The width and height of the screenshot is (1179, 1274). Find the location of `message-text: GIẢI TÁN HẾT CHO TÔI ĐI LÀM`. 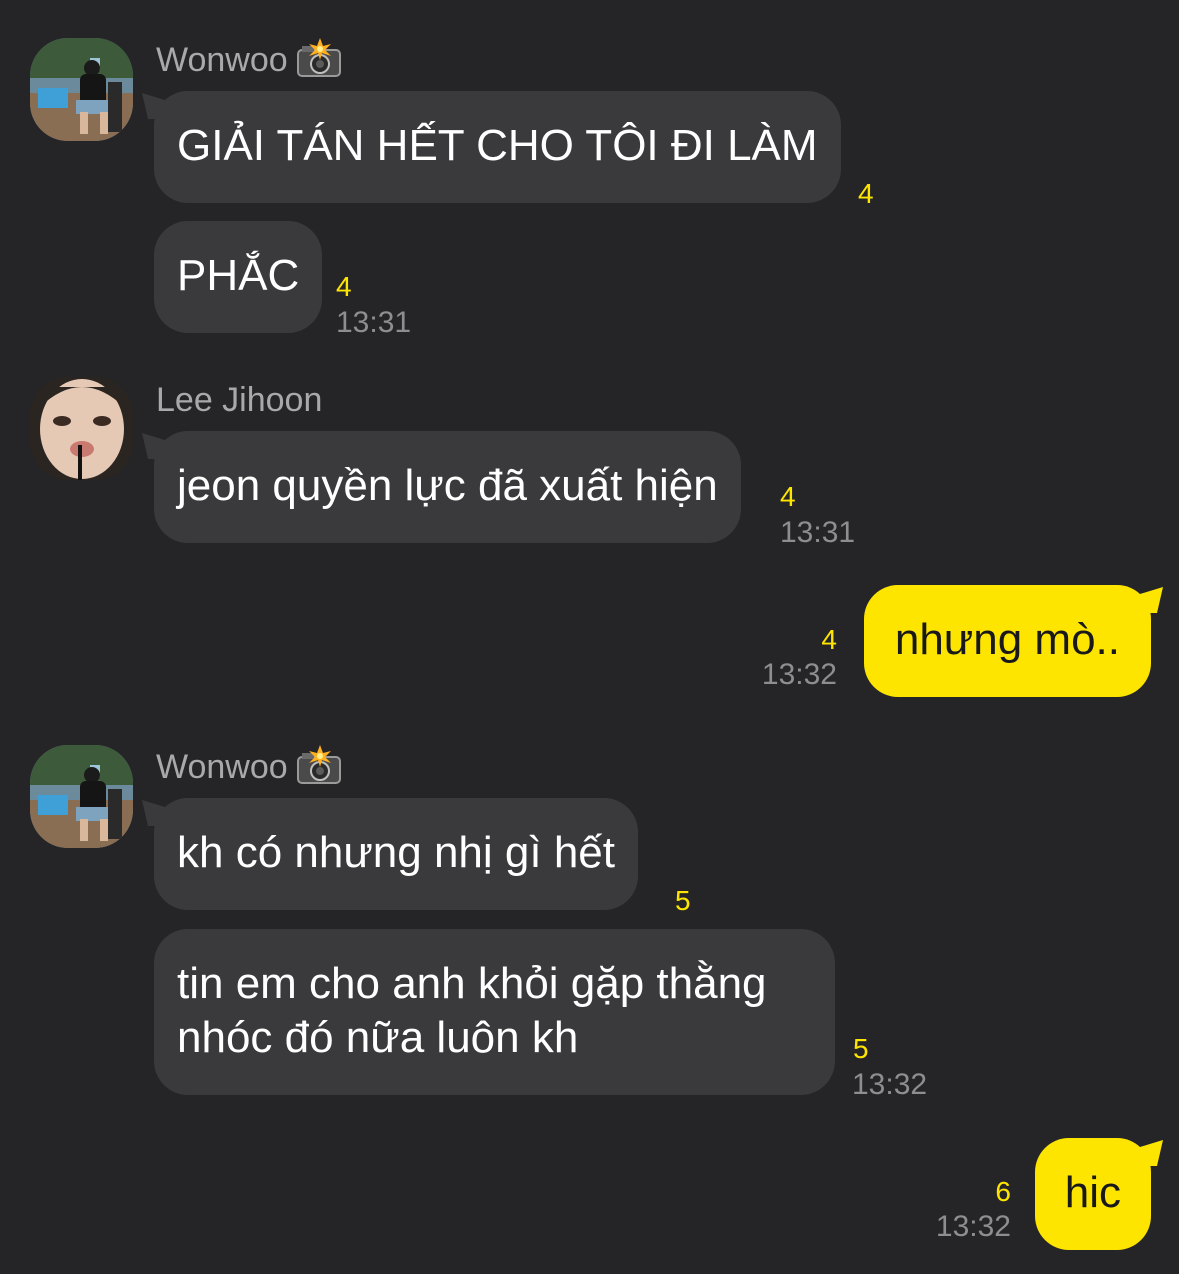

message-text: GIẢI TÁN HẾT CHO TÔI ĐI LÀM is located at coordinates (497, 145).